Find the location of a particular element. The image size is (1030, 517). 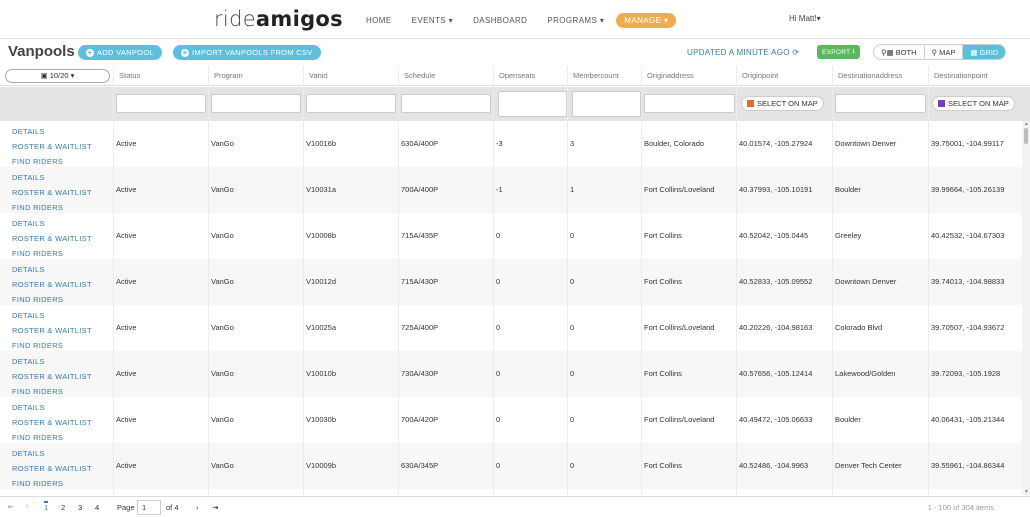

originpoint-cell: 40.52486, -104.9963 is located at coordinates (774, 465).